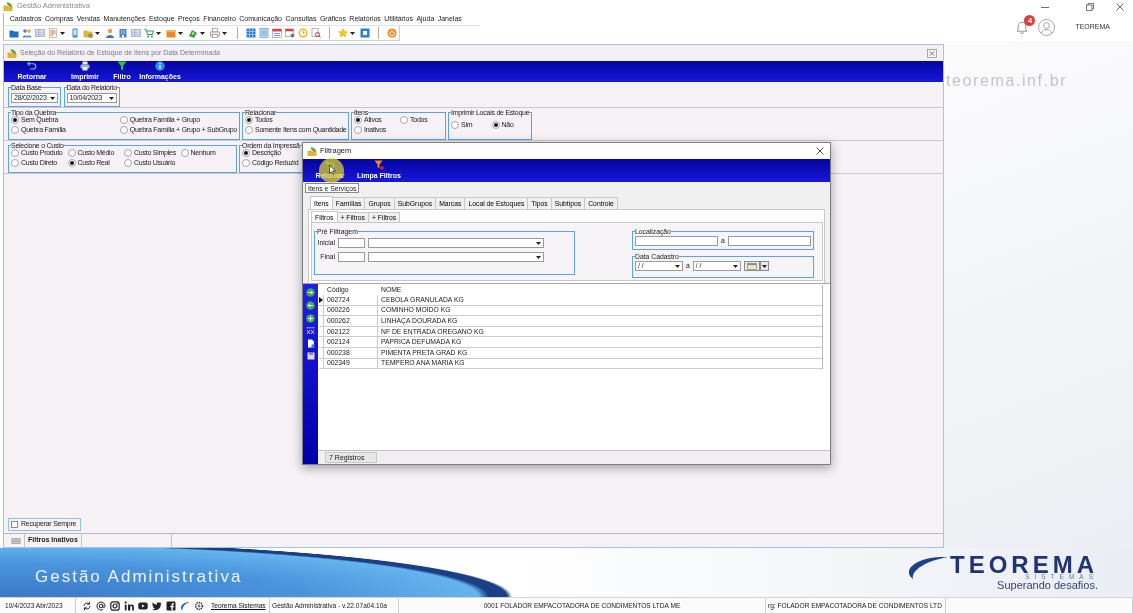  What do you see at coordinates (110, 33) in the screenshot?
I see `person-icon` at bounding box center [110, 33].